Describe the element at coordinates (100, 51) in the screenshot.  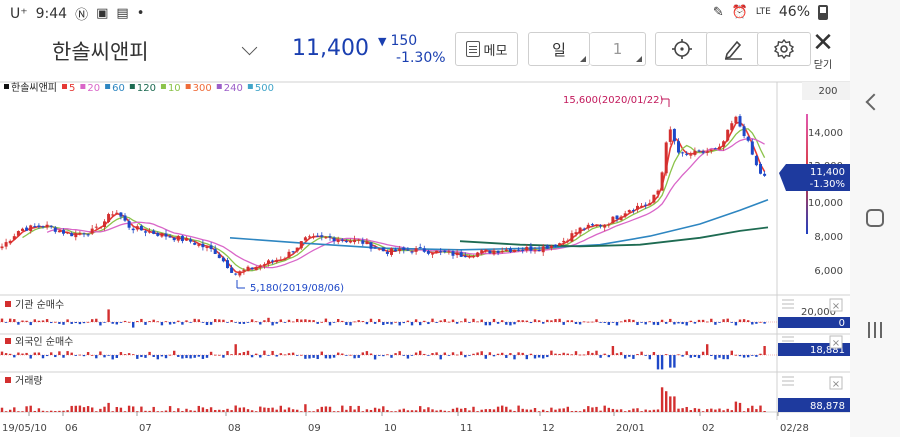
I see `stock-name: 한솔씨앤피` at that location.